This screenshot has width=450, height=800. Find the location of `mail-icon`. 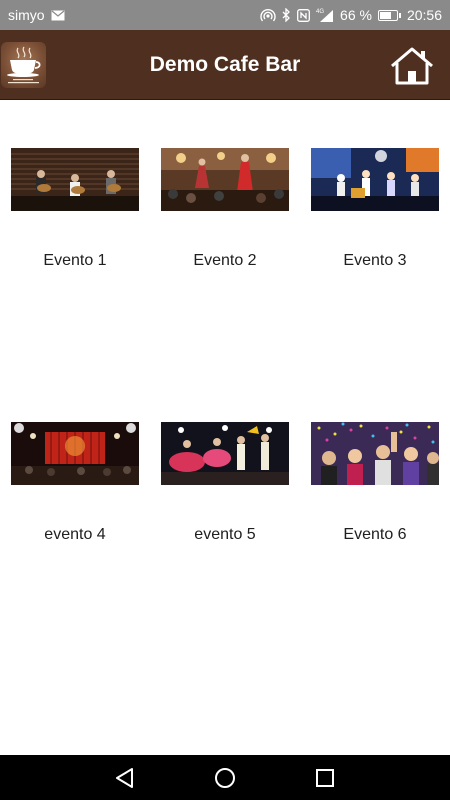

mail-icon is located at coordinates (58, 15).